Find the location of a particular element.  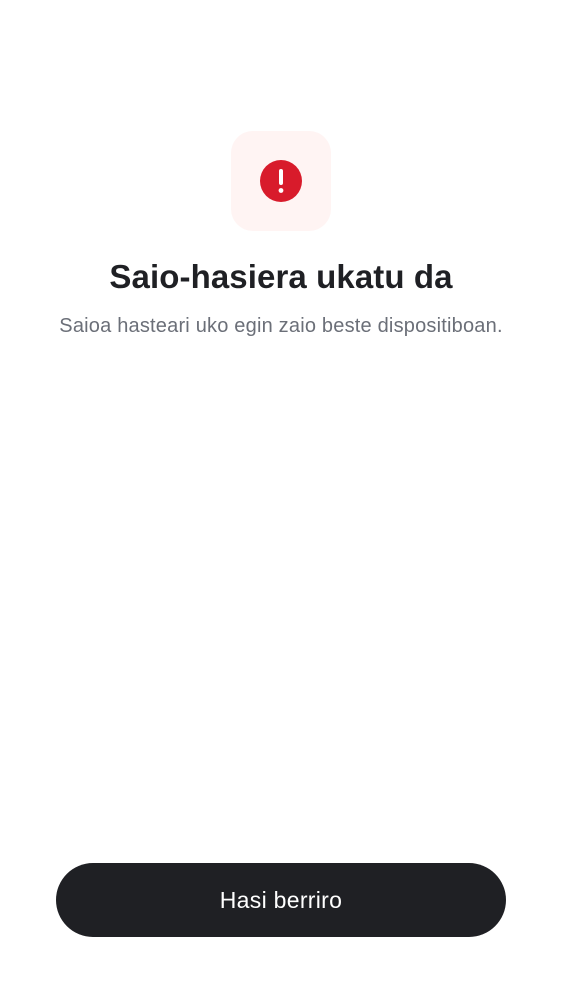

restart-button-label: Hasi berriro is located at coordinates (281, 899).